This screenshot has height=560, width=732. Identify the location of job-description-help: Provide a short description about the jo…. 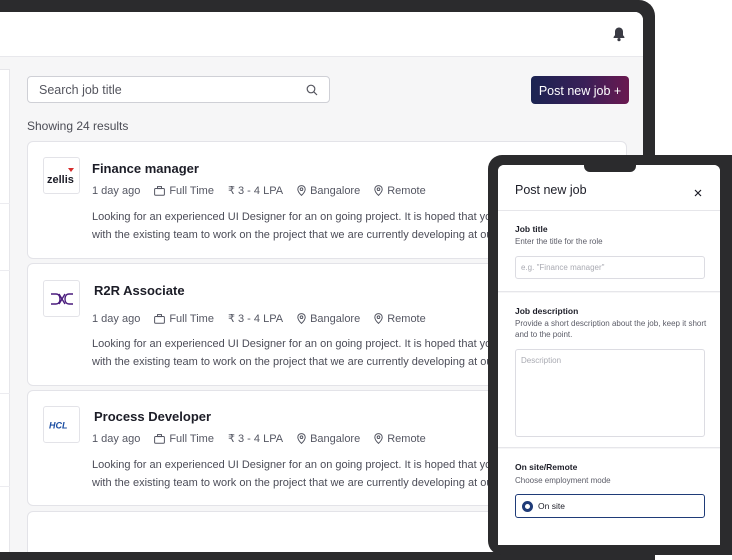
(611, 329).